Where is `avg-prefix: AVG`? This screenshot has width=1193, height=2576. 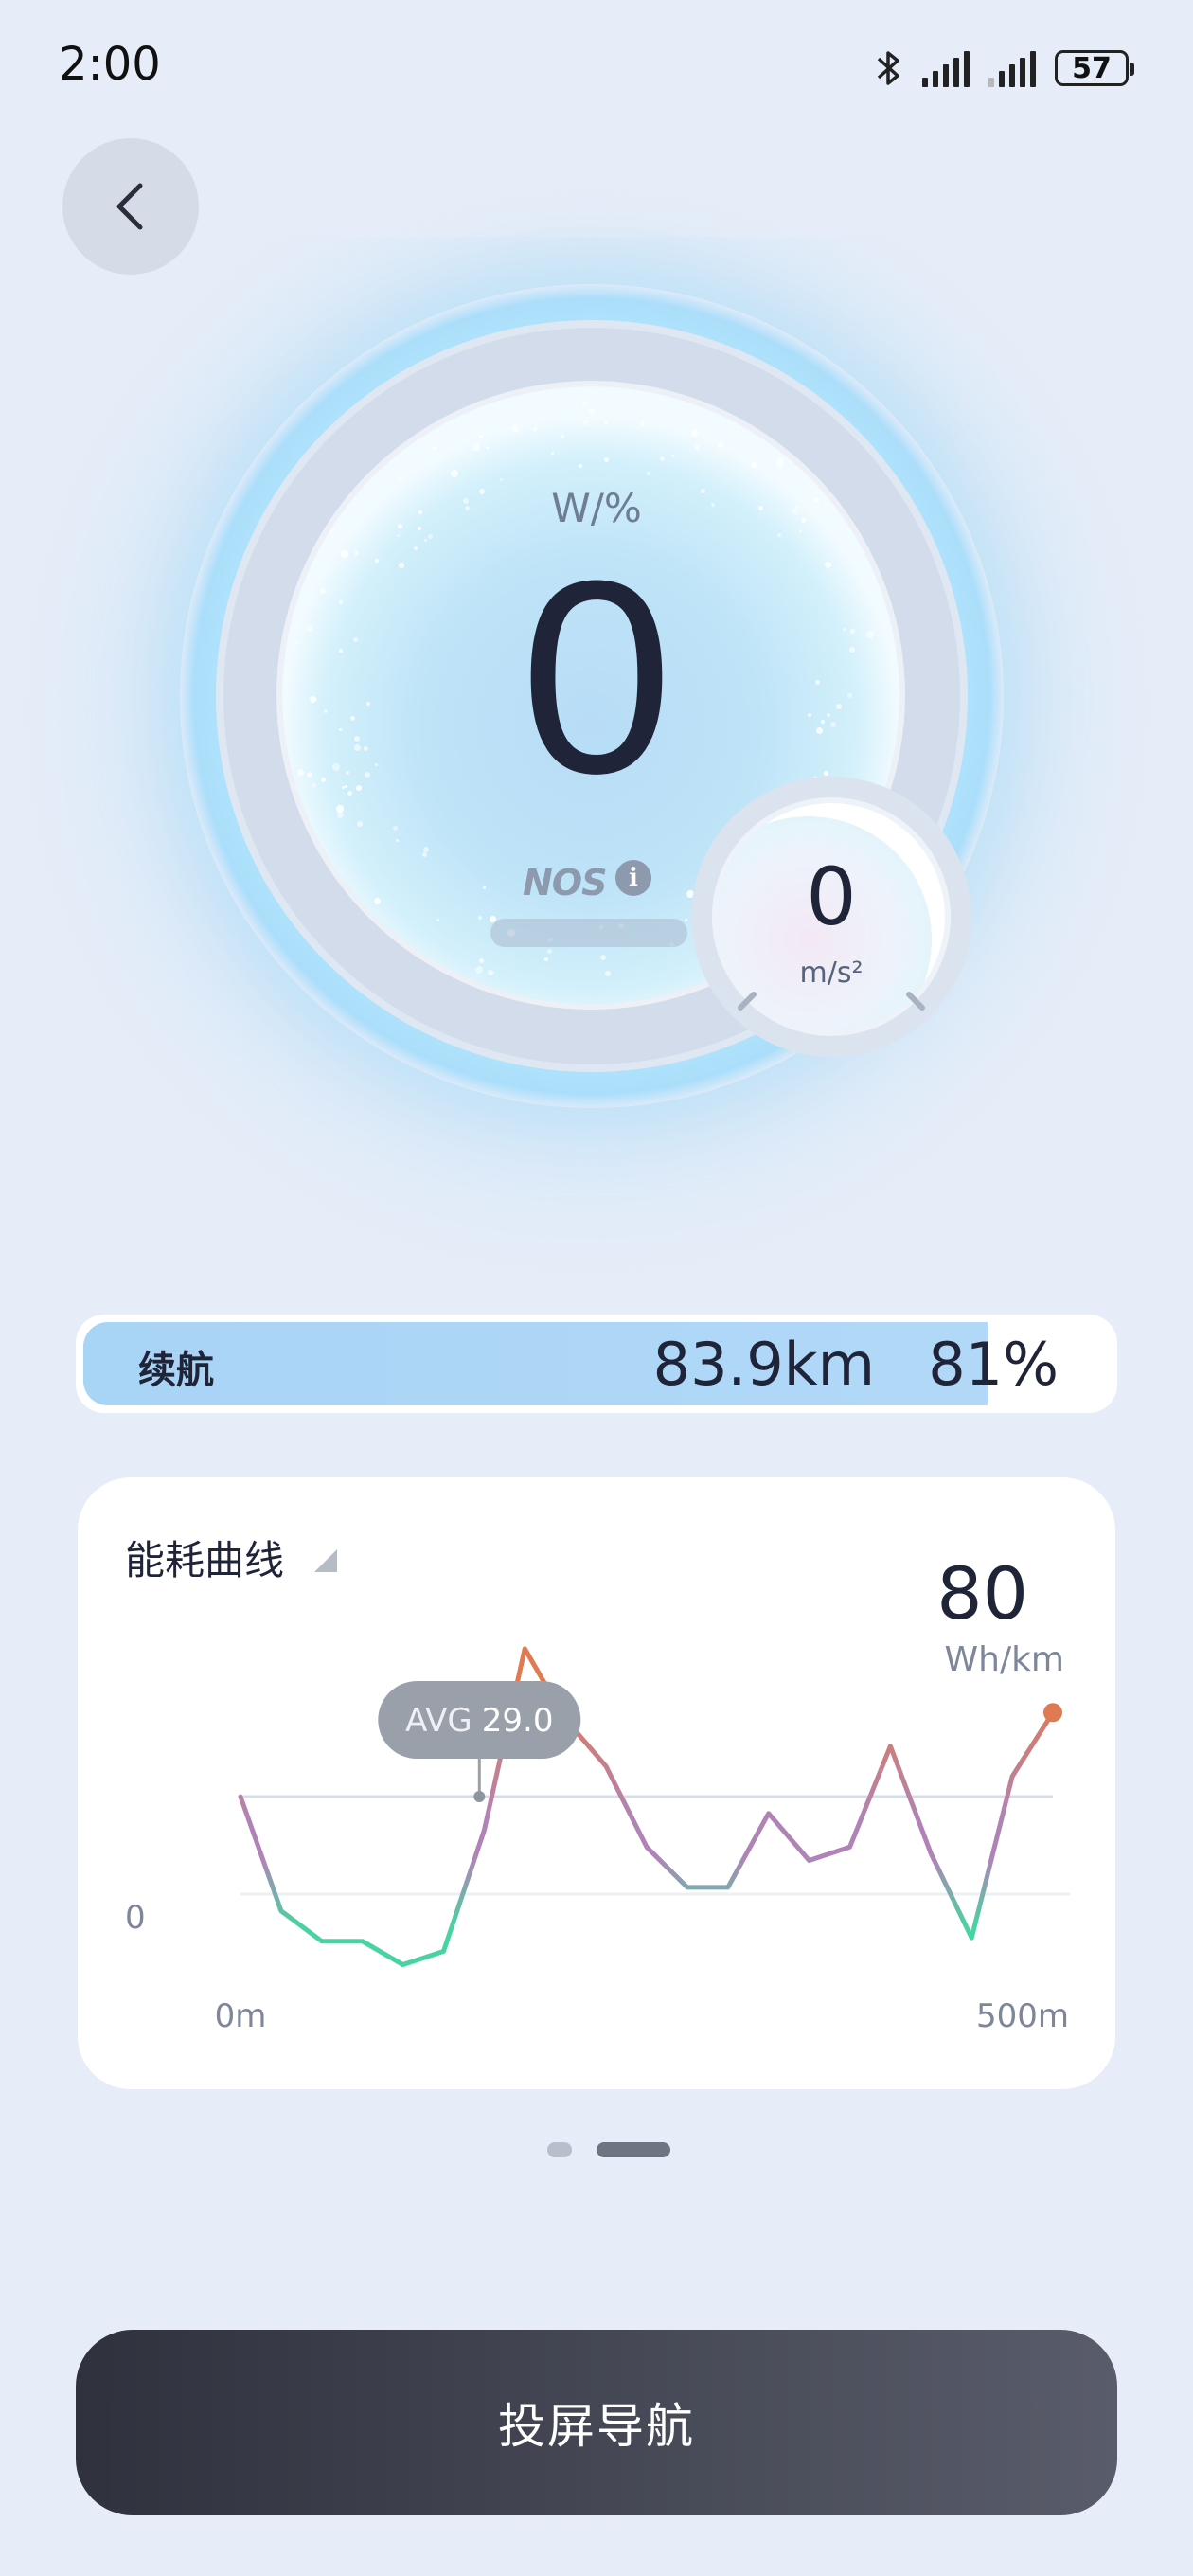 avg-prefix: AVG is located at coordinates (438, 1721).